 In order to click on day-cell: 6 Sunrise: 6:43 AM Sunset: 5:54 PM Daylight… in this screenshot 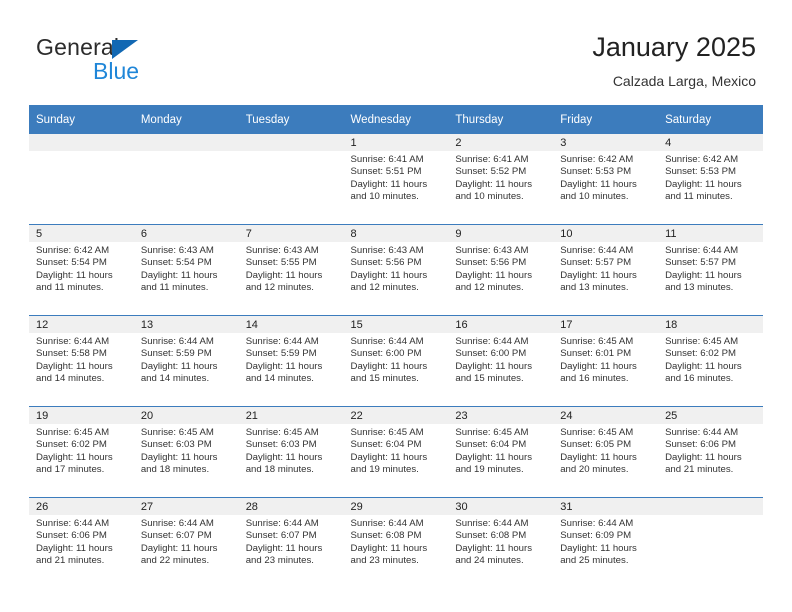, I will do `click(186, 270)`.